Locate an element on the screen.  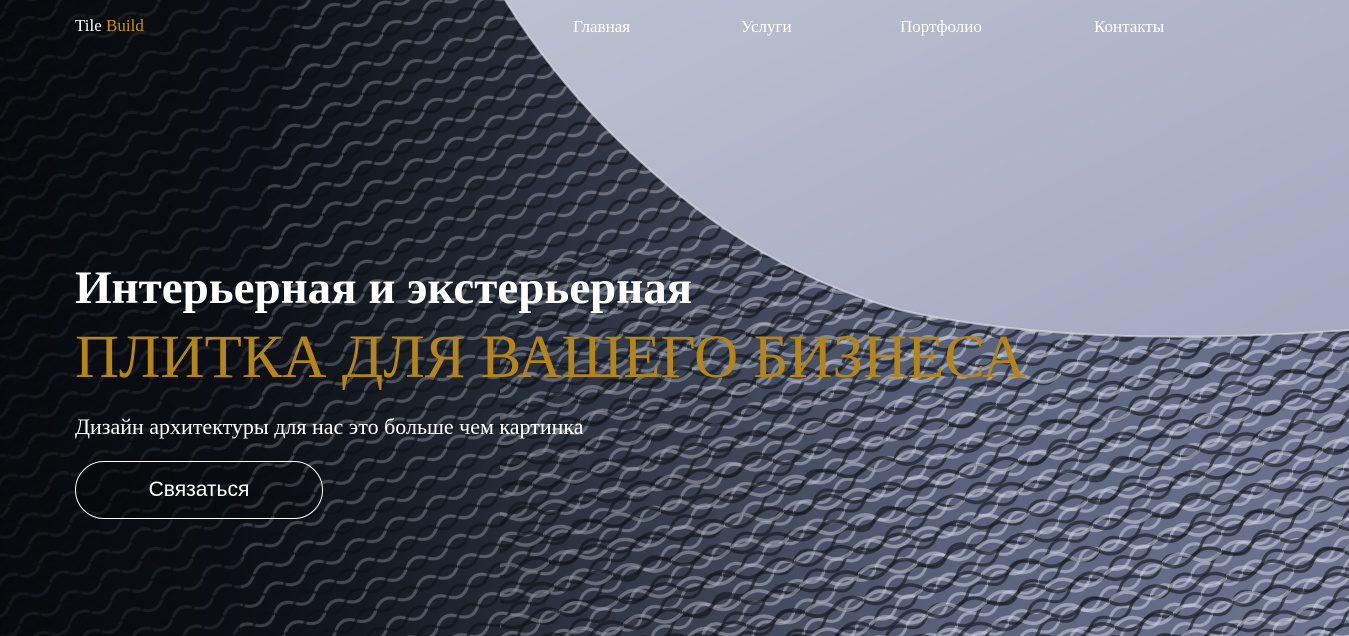
nav-item-home: Главная is located at coordinates (601, 27).